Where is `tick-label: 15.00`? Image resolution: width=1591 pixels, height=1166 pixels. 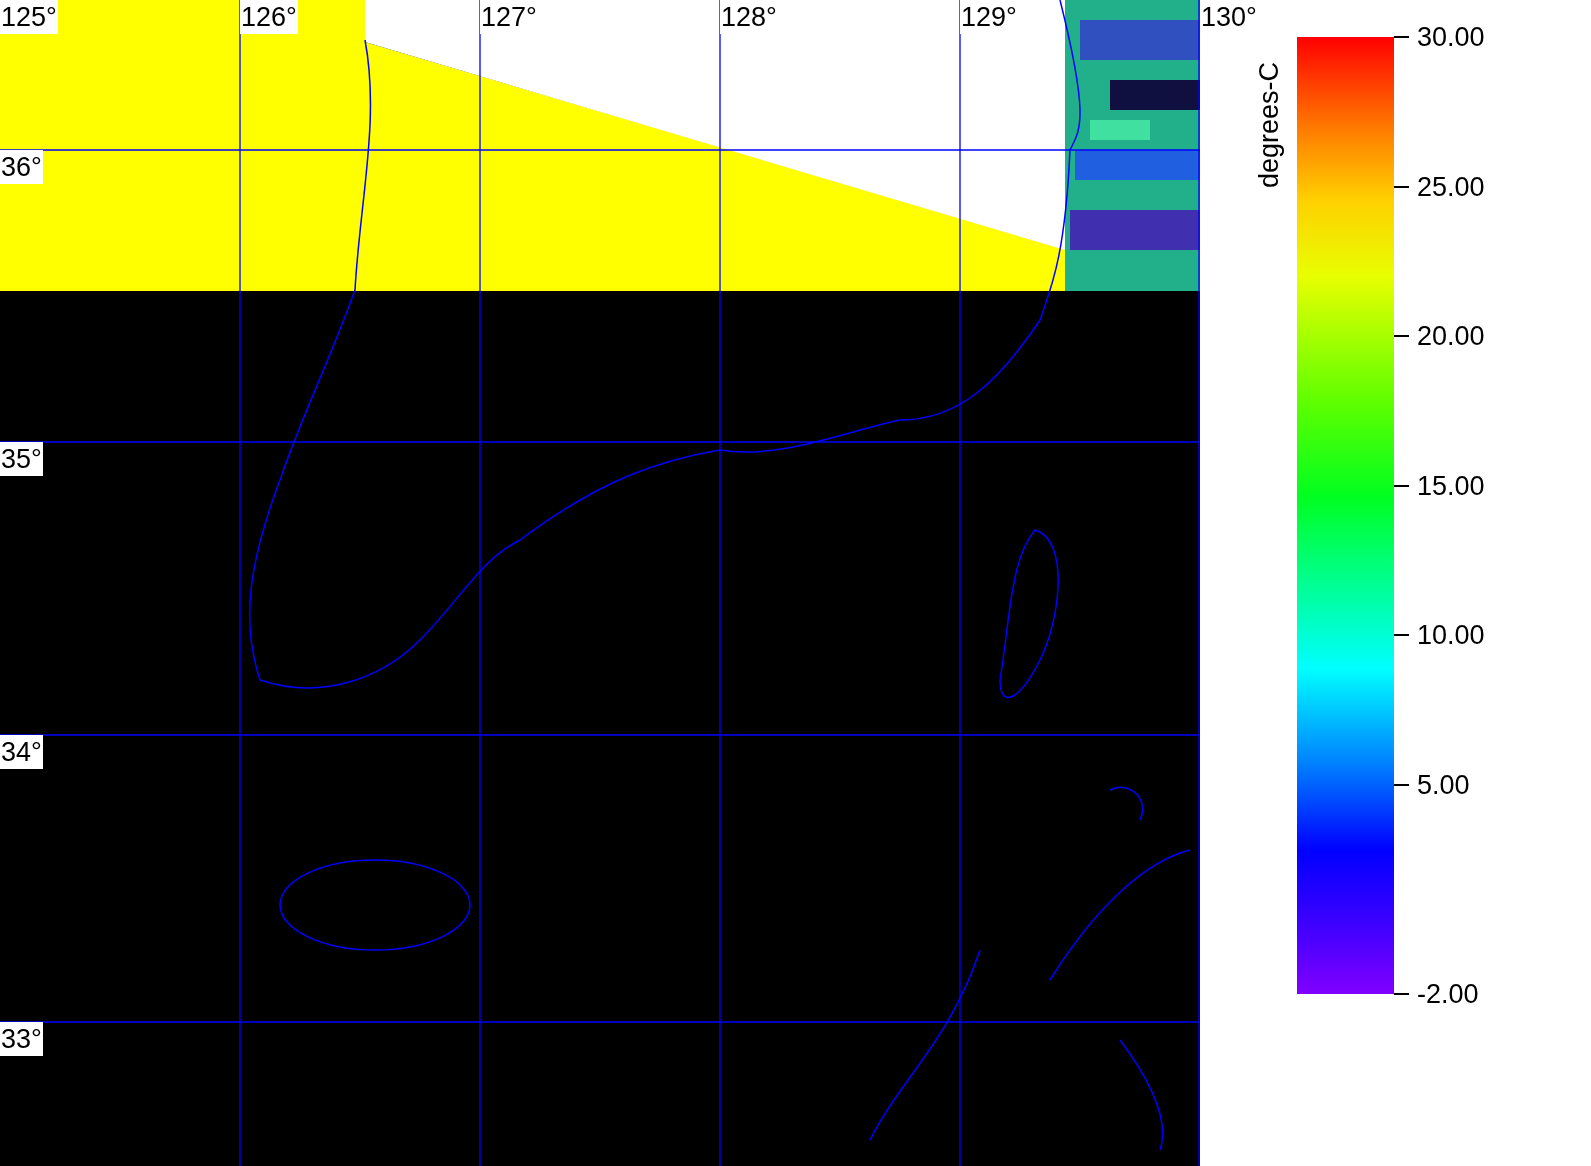 tick-label: 15.00 is located at coordinates (1451, 486).